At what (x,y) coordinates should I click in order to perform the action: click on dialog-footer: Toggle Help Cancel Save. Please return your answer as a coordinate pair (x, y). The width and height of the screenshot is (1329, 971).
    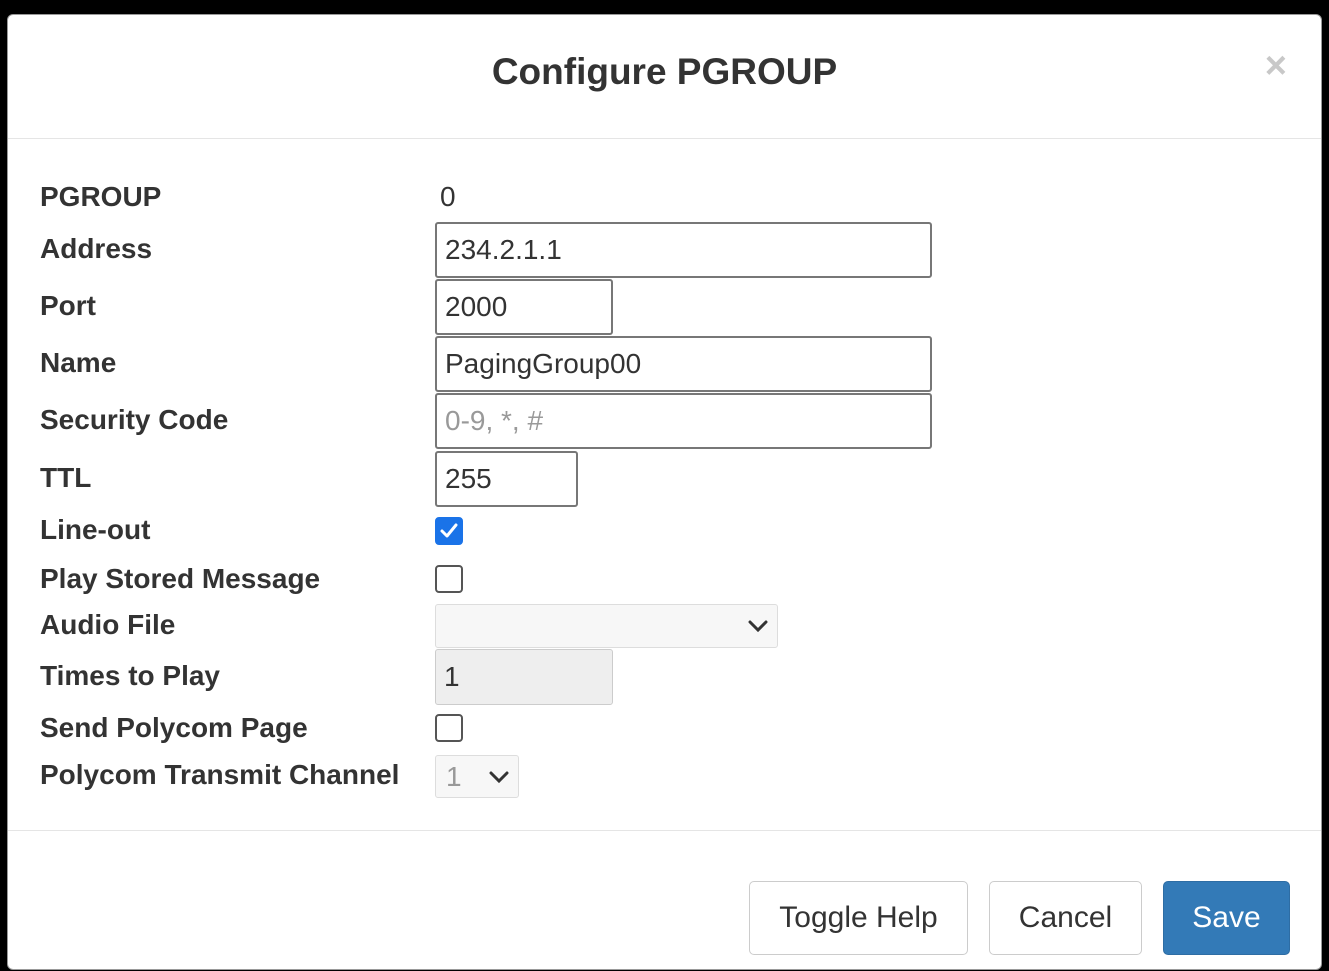
    Looking at the image, I should click on (664, 899).